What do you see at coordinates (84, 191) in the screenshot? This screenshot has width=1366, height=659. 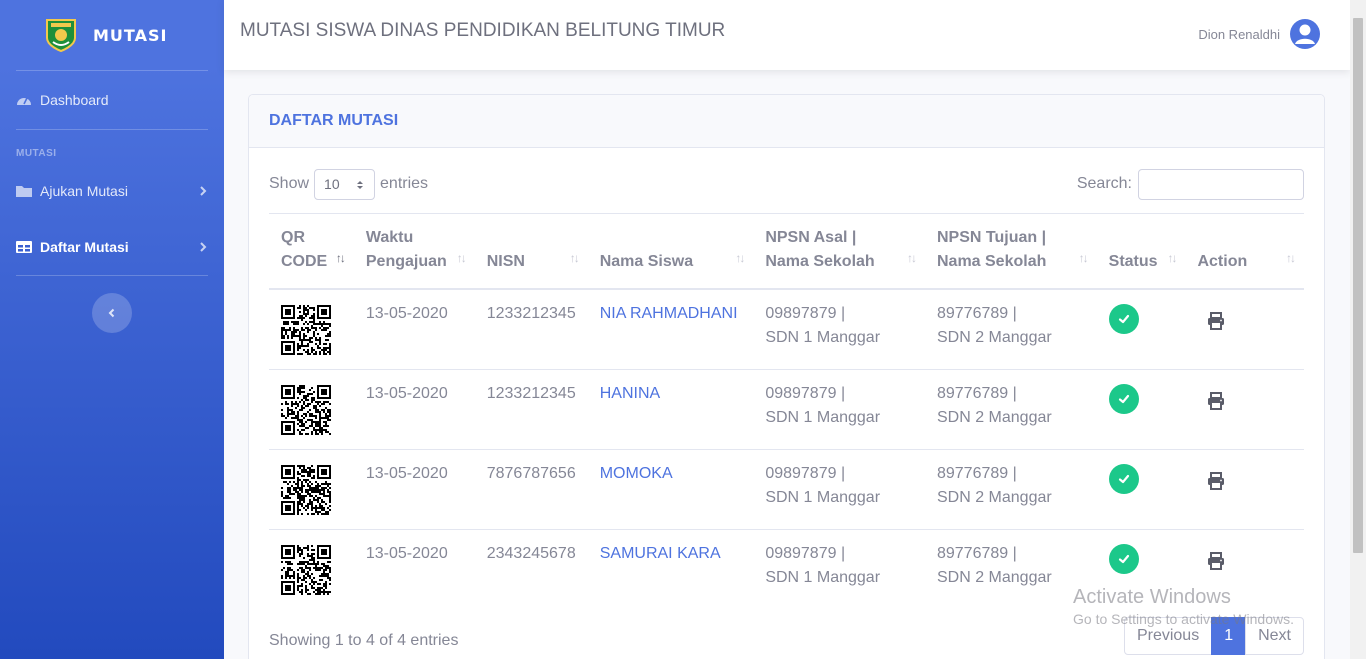 I see `sidebar-item-label: Ajukan Mutasi` at bounding box center [84, 191].